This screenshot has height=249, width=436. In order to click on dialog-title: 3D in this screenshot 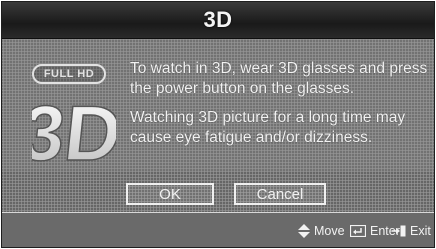, I will do `click(218, 19)`.